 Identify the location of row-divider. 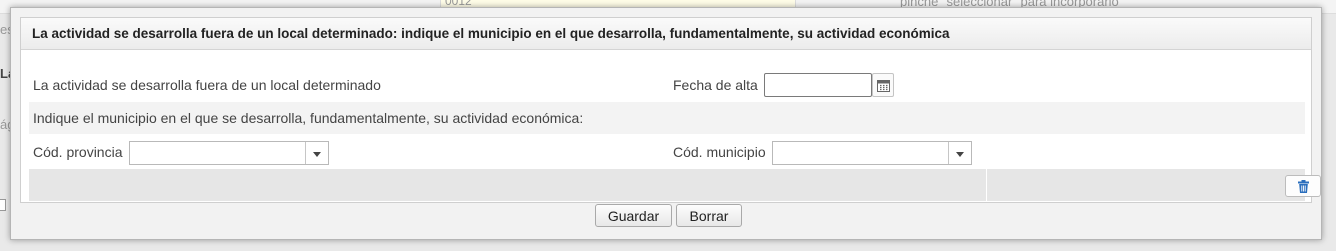
(986, 185).